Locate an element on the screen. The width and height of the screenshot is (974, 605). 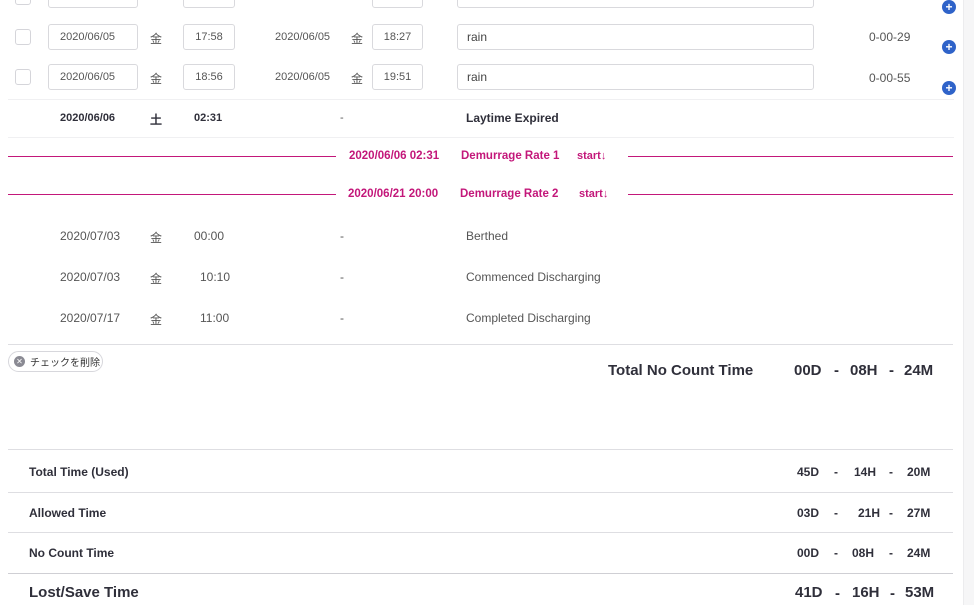
summary-minutes: 53M is located at coordinates (920, 592).